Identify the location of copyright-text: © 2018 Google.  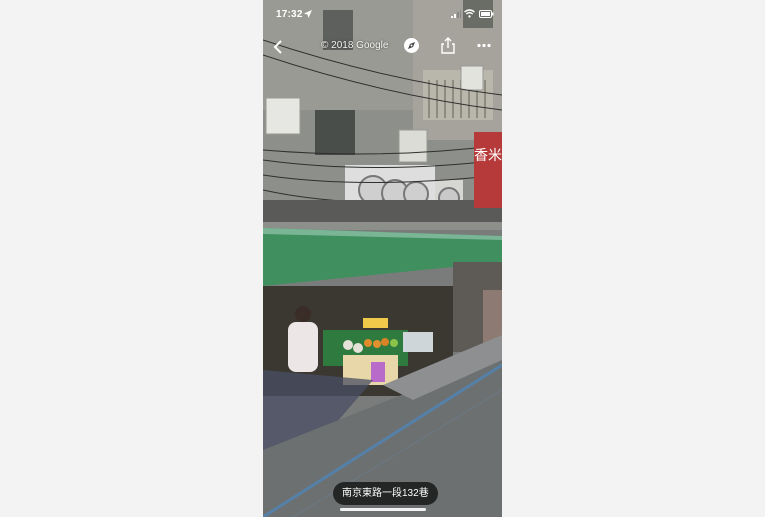
(355, 45).